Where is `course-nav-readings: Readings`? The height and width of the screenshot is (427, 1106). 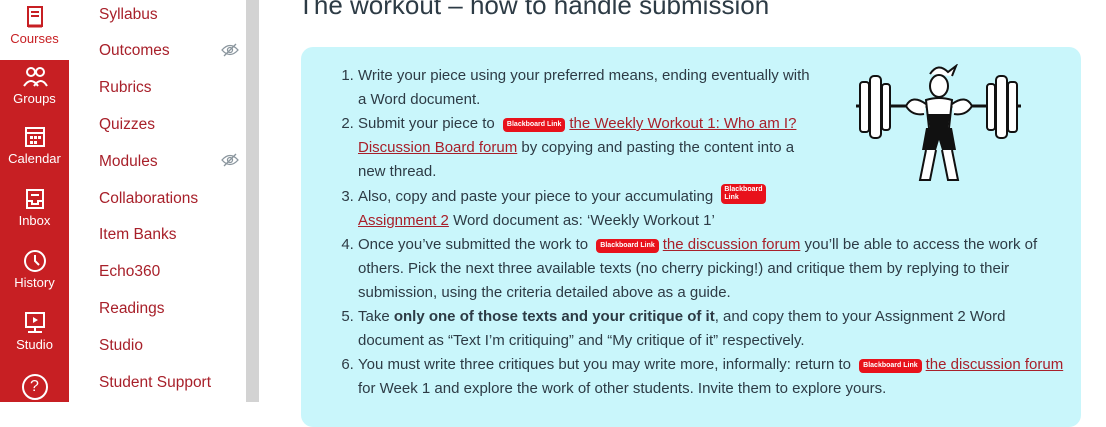 course-nav-readings: Readings is located at coordinates (132, 309).